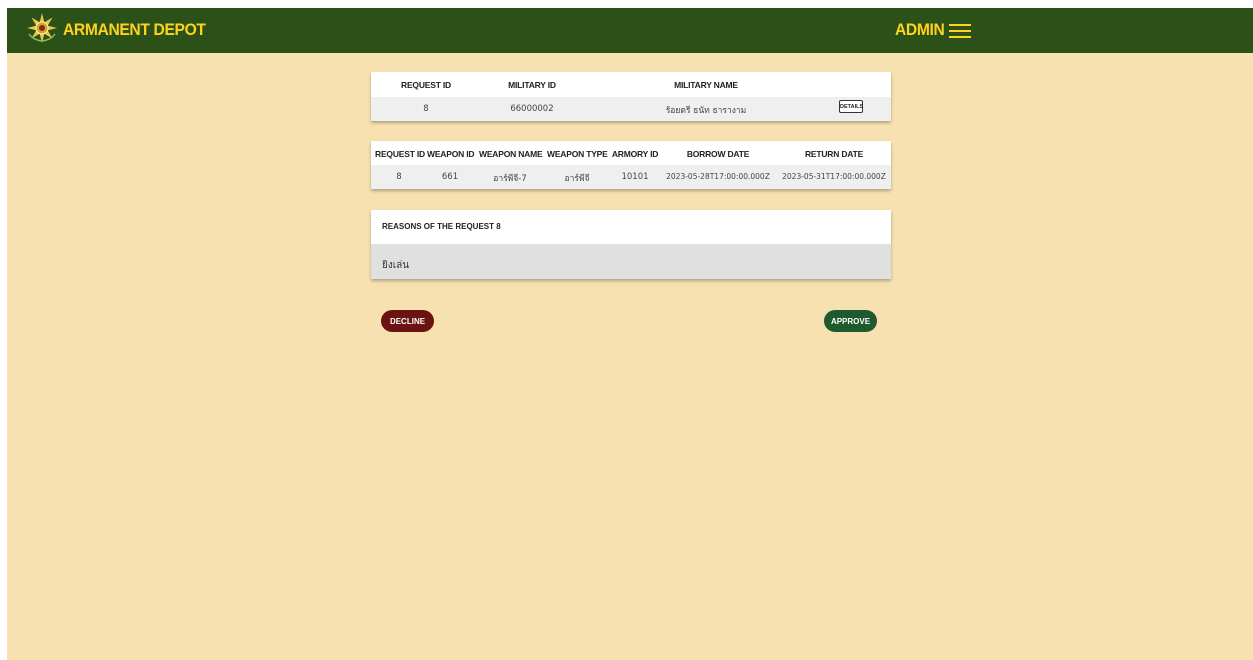 The image size is (1253, 660). What do you see at coordinates (510, 179) in the screenshot?
I see `cell-weapon-name: อาร์พีจี-7` at bounding box center [510, 179].